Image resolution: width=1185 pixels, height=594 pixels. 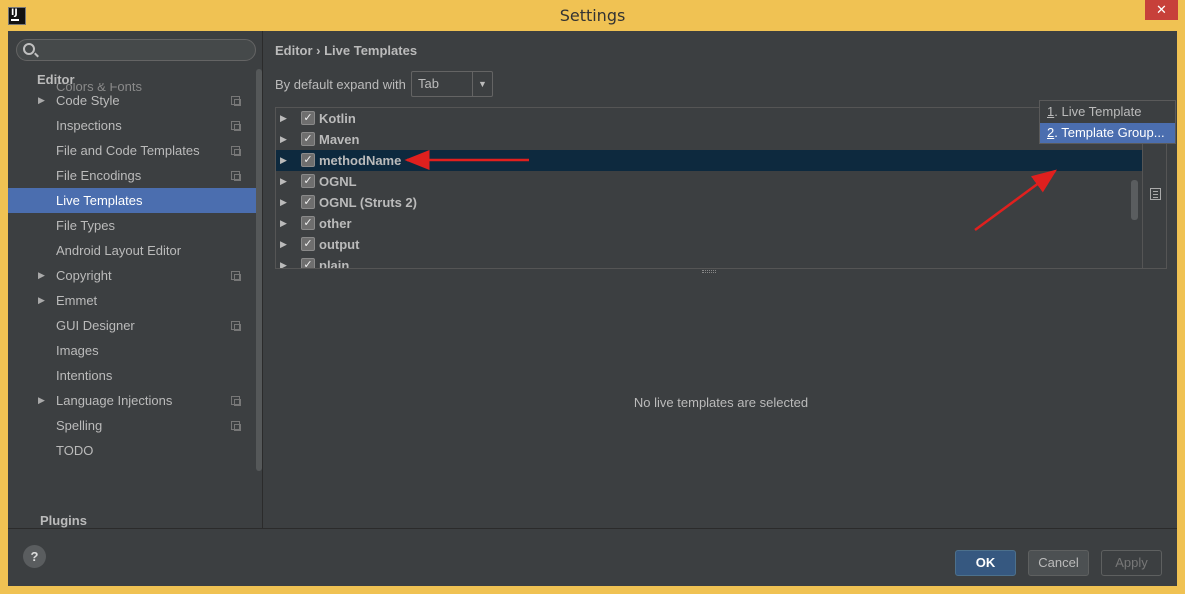 What do you see at coordinates (136, 50) in the screenshot?
I see `search-input` at bounding box center [136, 50].